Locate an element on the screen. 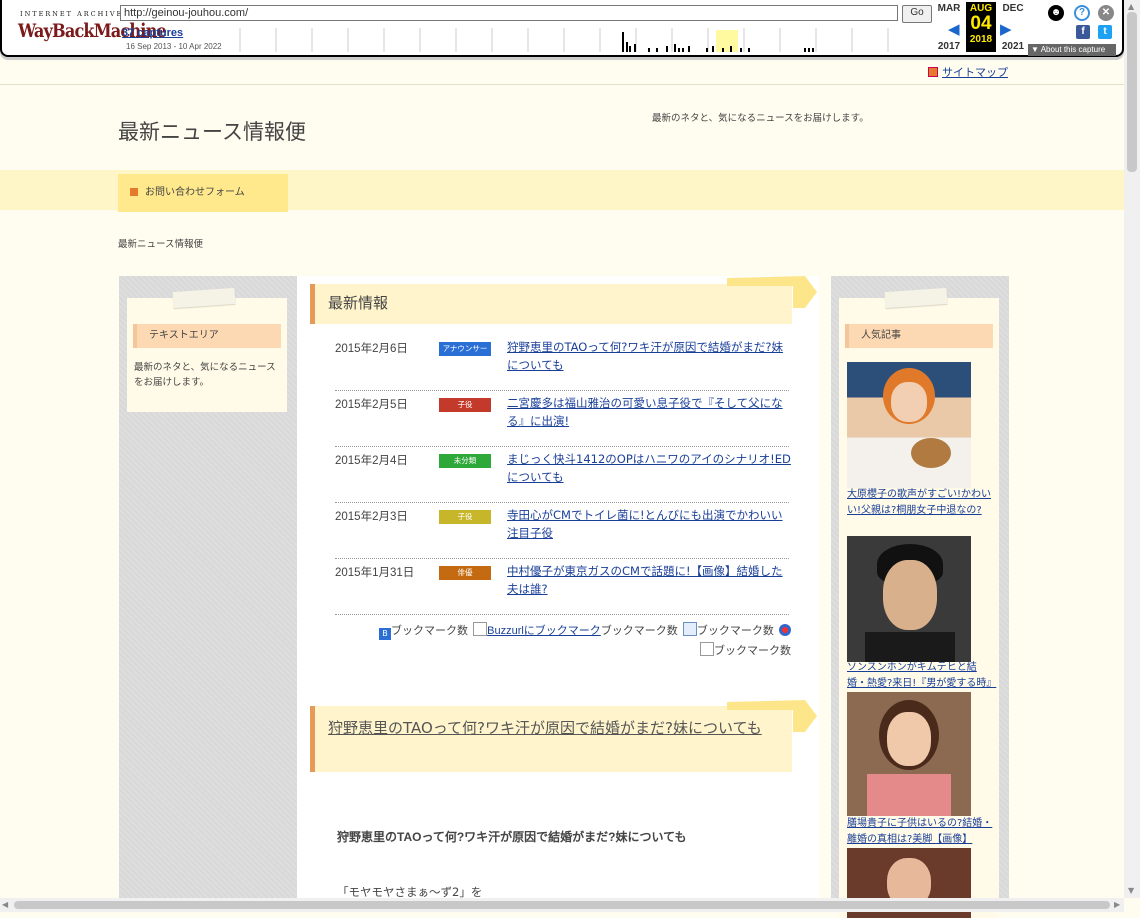 This screenshot has width=1140, height=918. popular-widget-title: 人気記事 is located at coordinates (919, 336).